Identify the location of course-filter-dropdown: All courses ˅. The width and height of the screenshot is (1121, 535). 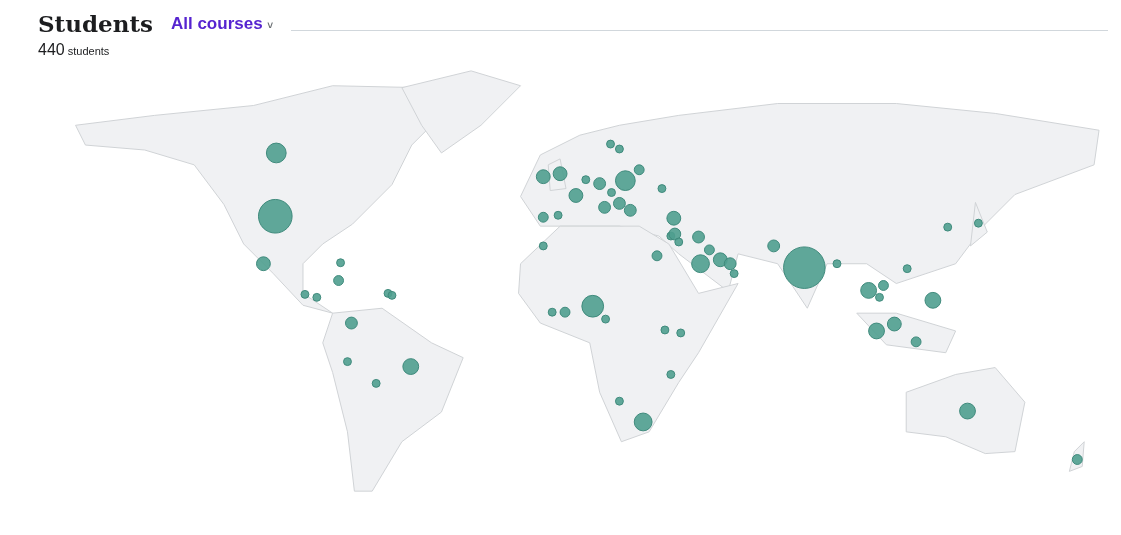
(222, 23).